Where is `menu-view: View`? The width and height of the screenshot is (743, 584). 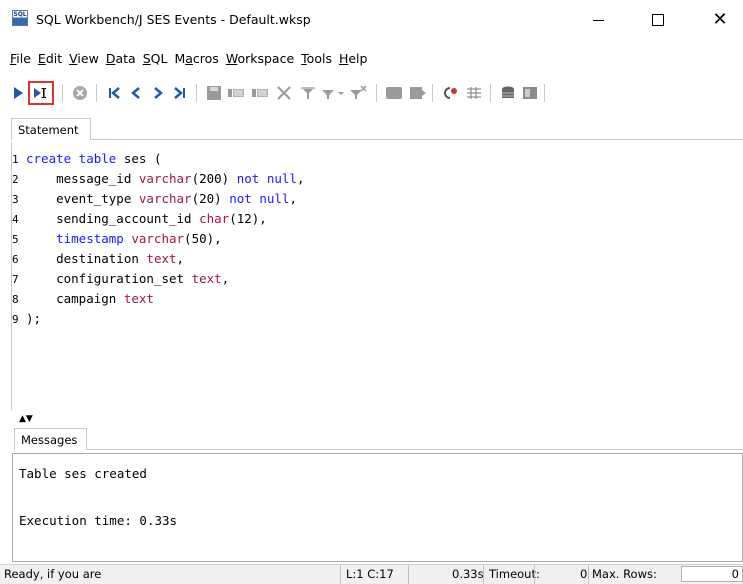
menu-view: View is located at coordinates (84, 60).